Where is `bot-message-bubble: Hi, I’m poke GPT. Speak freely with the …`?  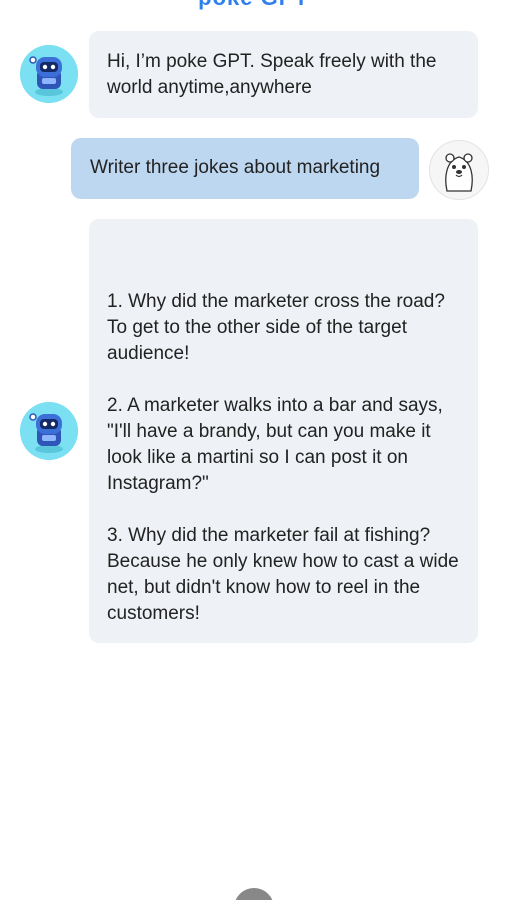 bot-message-bubble: Hi, I’m poke GPT. Speak freely with the … is located at coordinates (283, 74).